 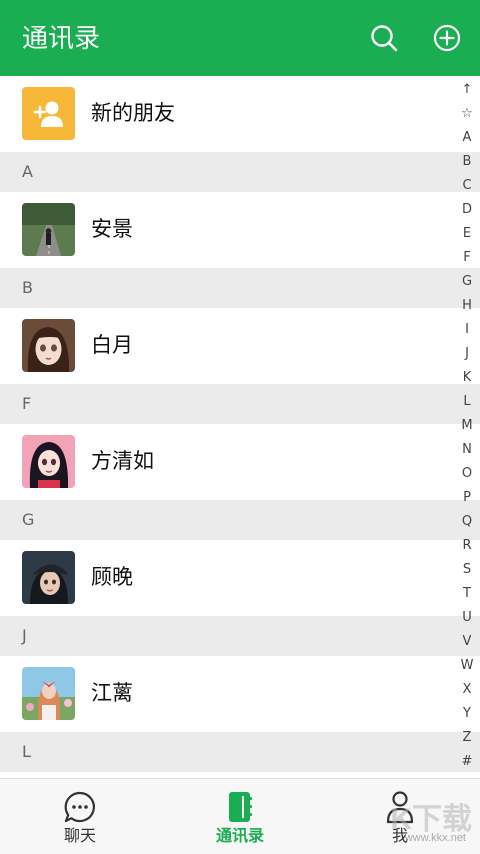 What do you see at coordinates (467, 282) in the screenshot?
I see `index-letter: G` at bounding box center [467, 282].